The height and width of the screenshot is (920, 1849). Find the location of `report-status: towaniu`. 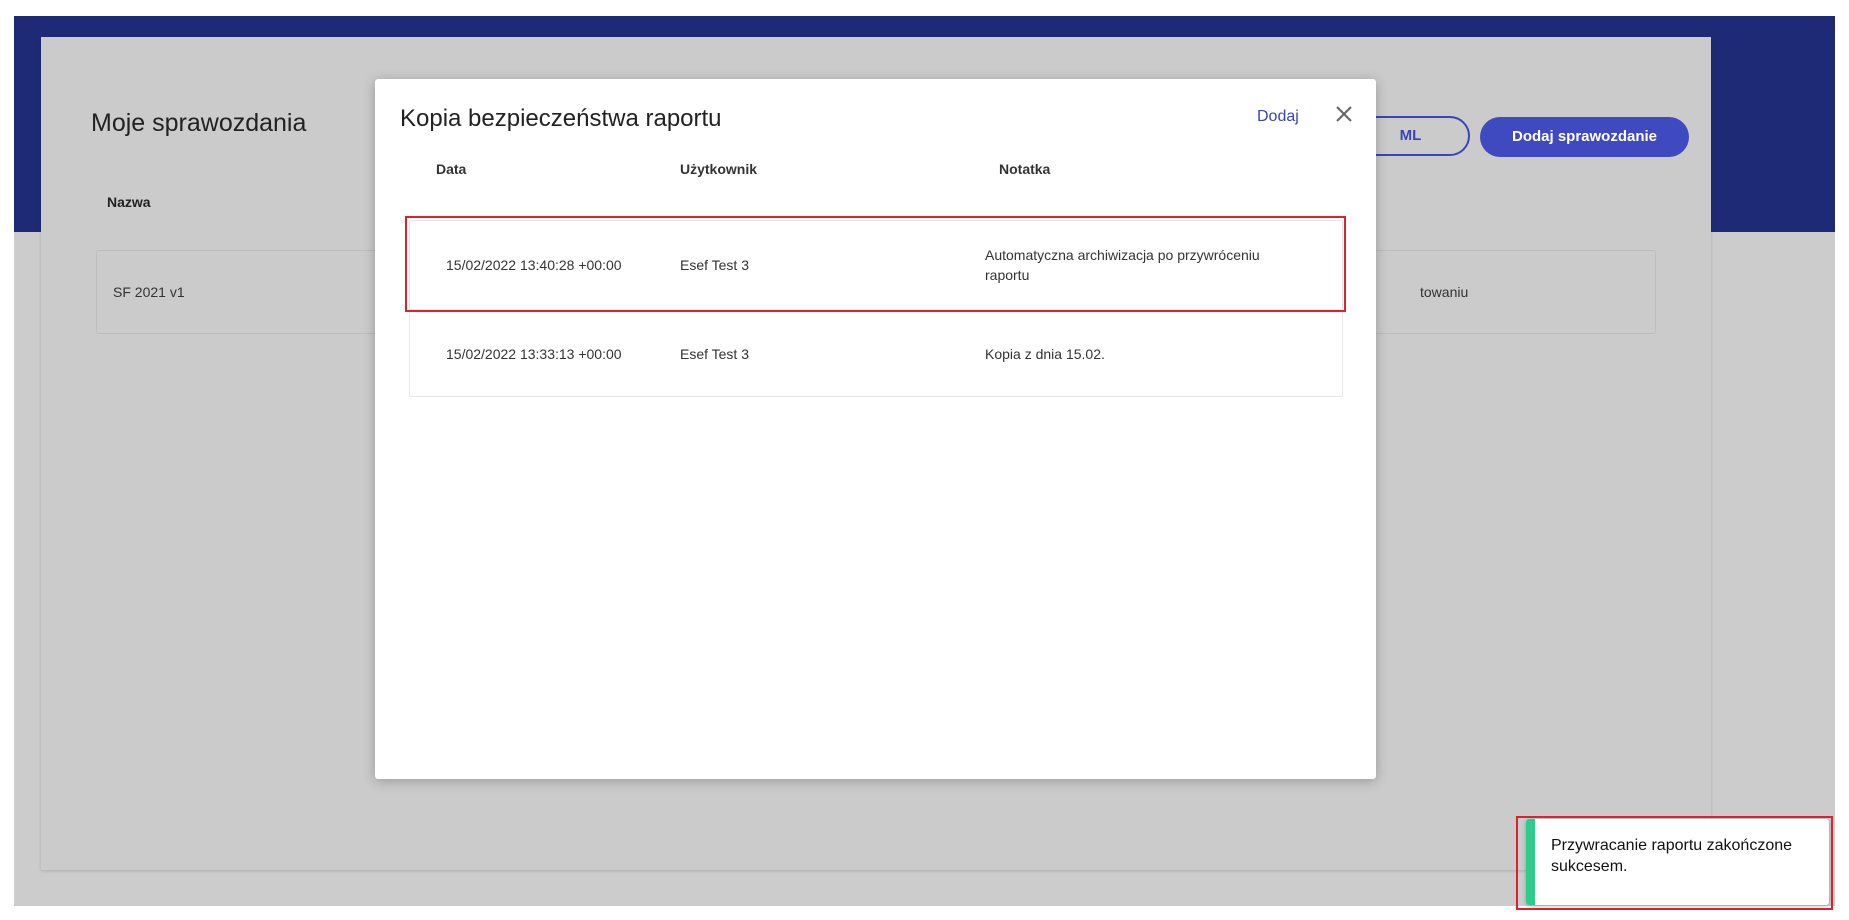

report-status: towaniu is located at coordinates (1444, 292).